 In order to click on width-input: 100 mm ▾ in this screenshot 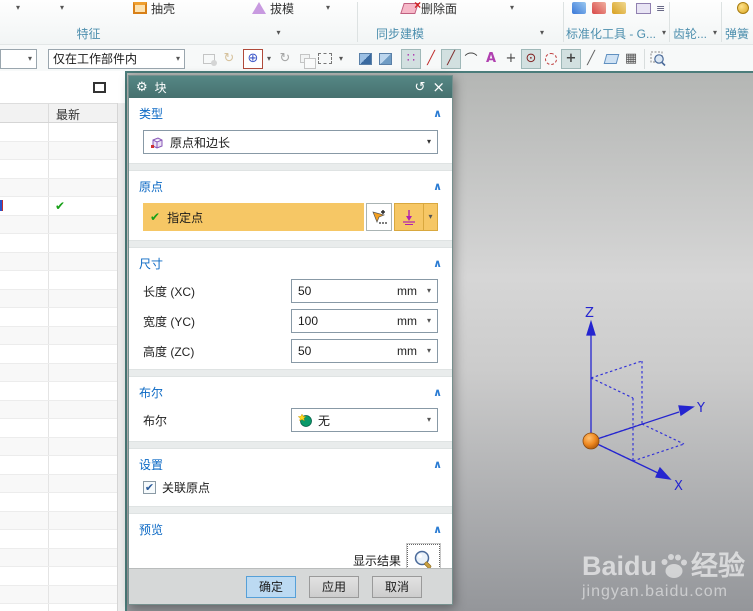, I will do `click(364, 321)`.